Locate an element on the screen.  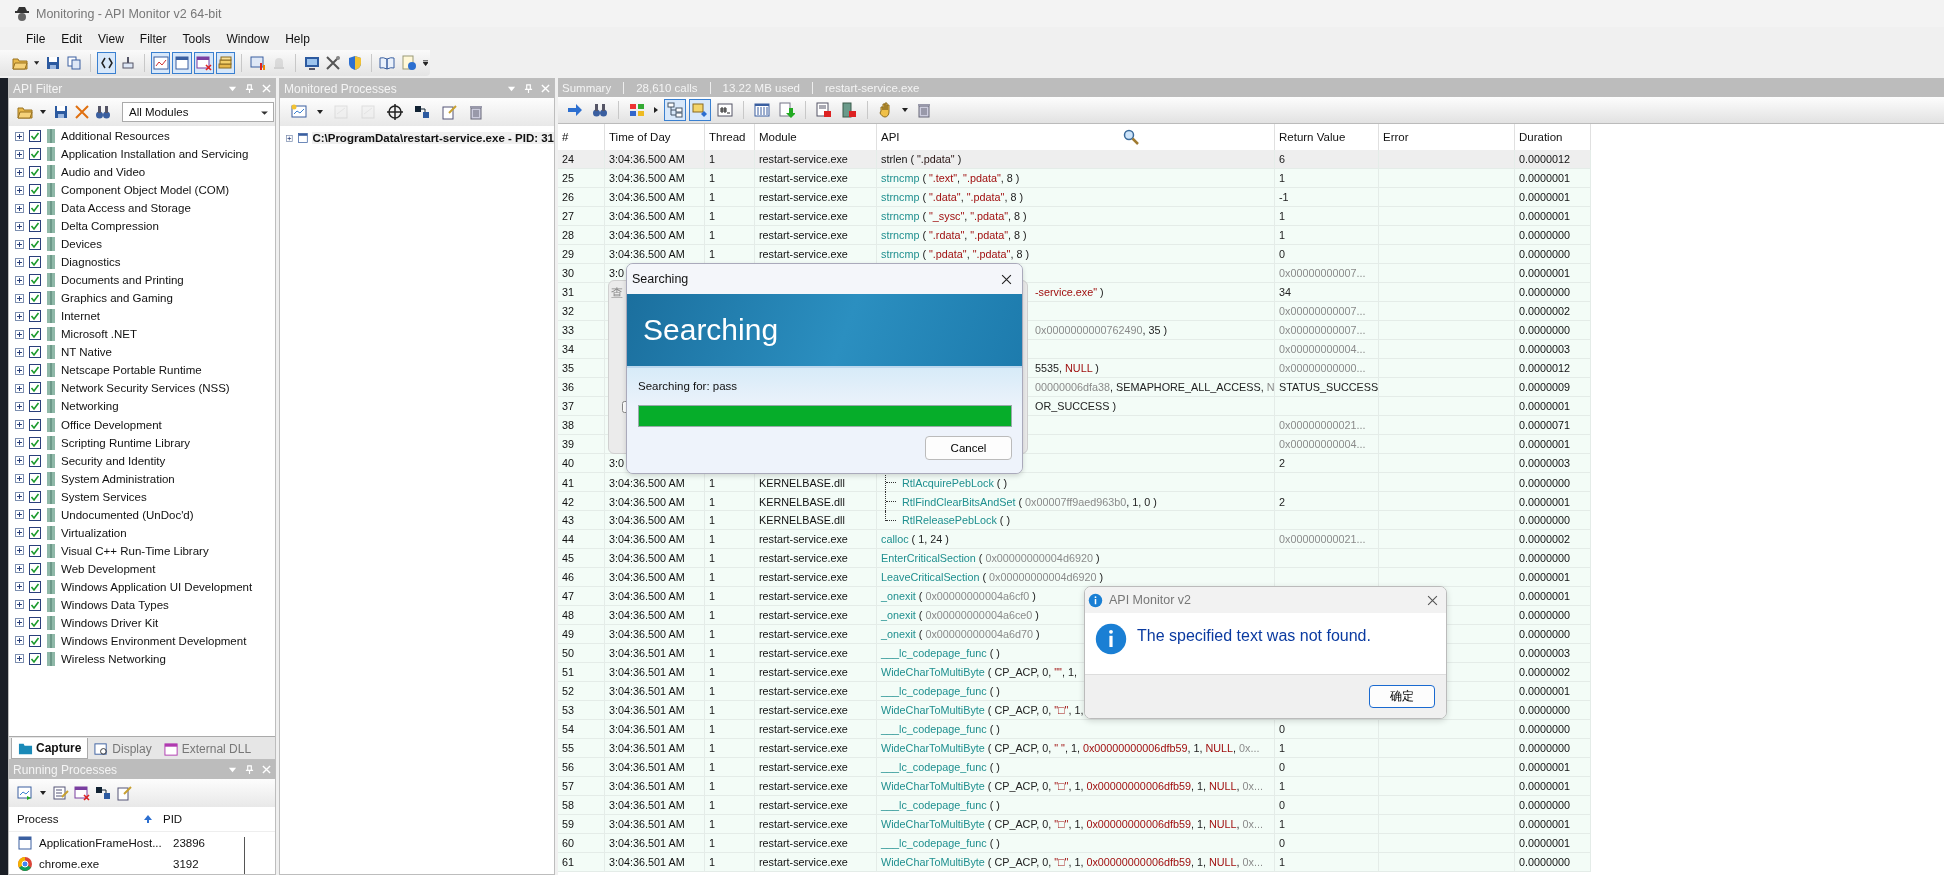
table-row: 56 3:04:36.501 AM 1 restart-service.exe ___lc_codepage_func ( ) 0 0.0000001 is located at coordinates (1074, 767).